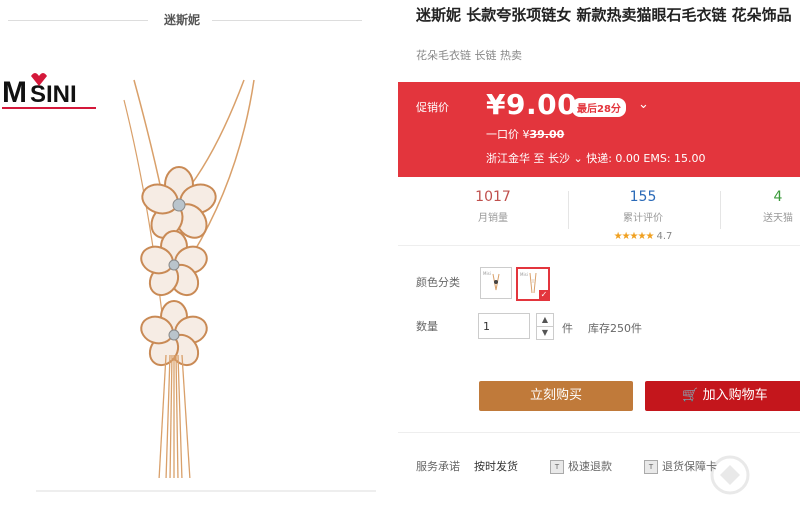  What do you see at coordinates (544, 295) in the screenshot?
I see `check-icon: ✓` at bounding box center [544, 295].